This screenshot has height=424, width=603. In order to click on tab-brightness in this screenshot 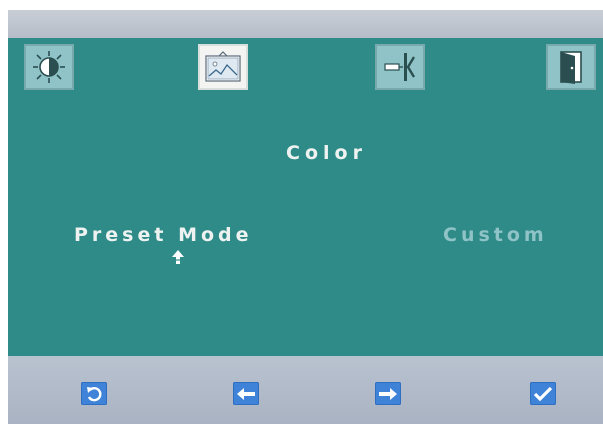, I will do `click(49, 67)`.